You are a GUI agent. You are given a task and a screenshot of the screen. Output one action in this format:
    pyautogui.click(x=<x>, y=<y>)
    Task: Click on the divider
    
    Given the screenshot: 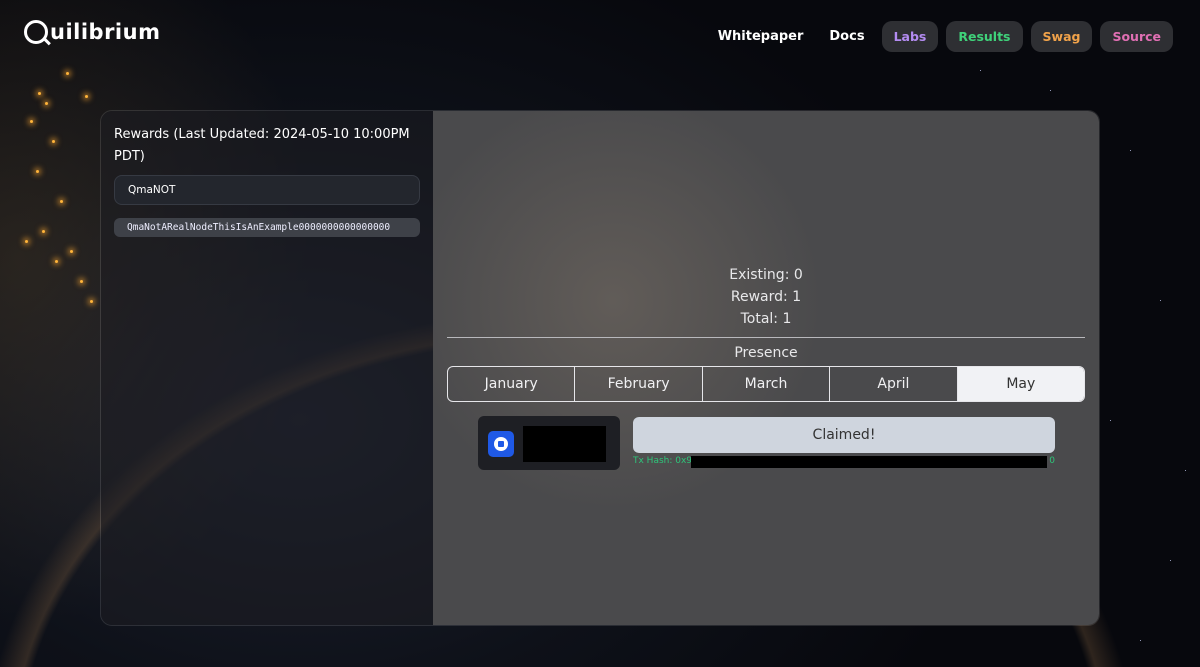 What is the action you would take?
    pyautogui.click(x=766, y=337)
    